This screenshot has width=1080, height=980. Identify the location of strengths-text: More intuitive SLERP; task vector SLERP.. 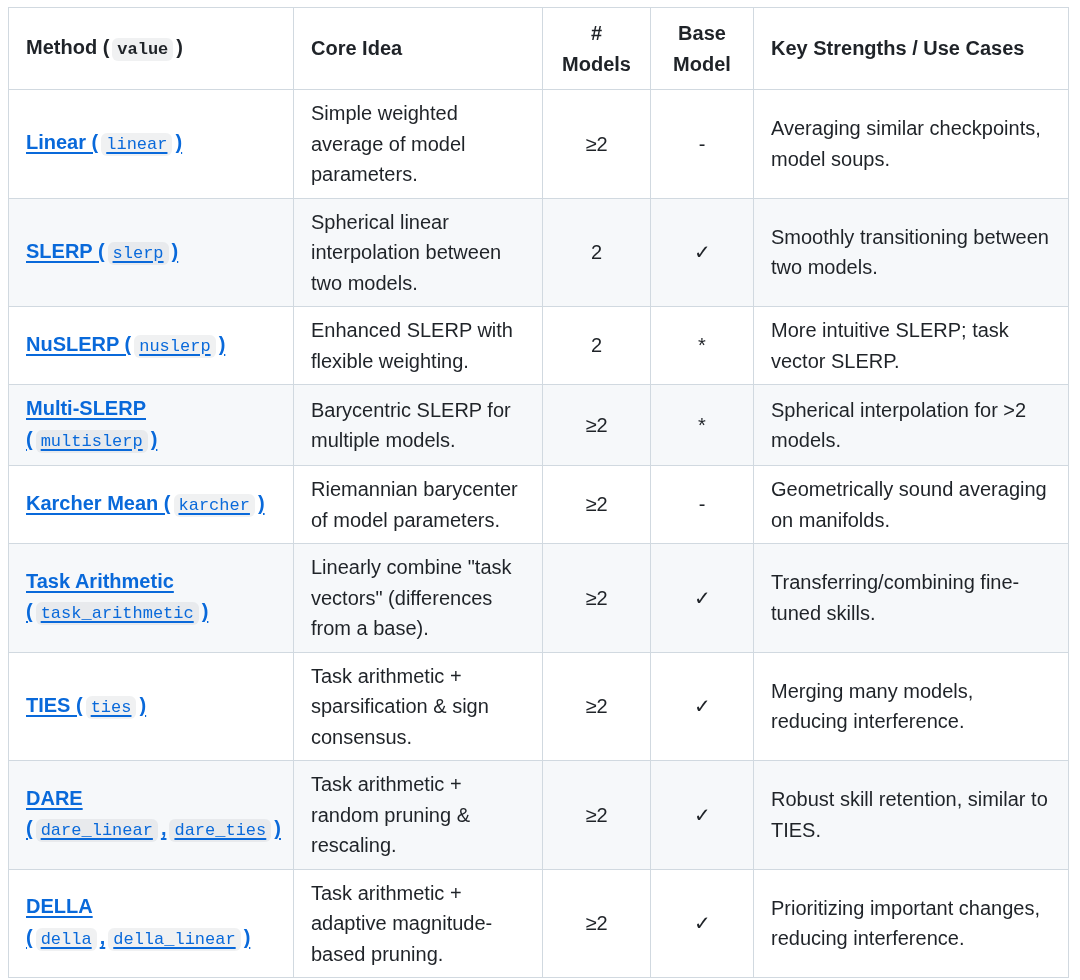
(890, 345).